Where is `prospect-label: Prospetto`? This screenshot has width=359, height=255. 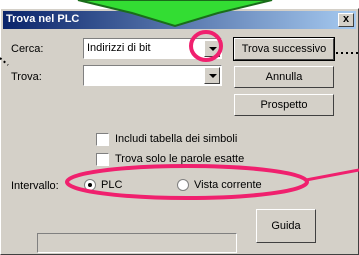 prospect-label: Prospetto is located at coordinates (284, 105).